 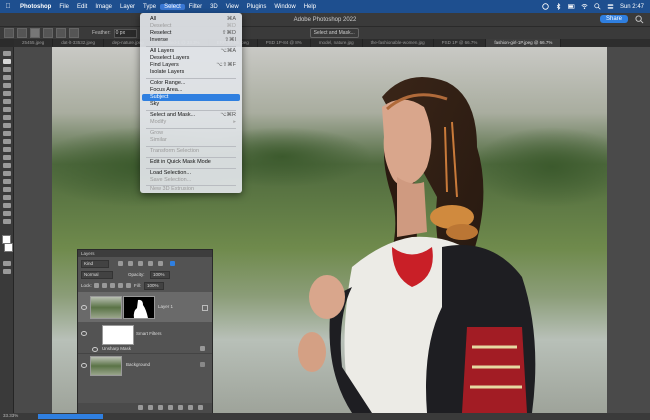 What do you see at coordinates (613, 19) in the screenshot?
I see `share-button: Share` at bounding box center [613, 19].